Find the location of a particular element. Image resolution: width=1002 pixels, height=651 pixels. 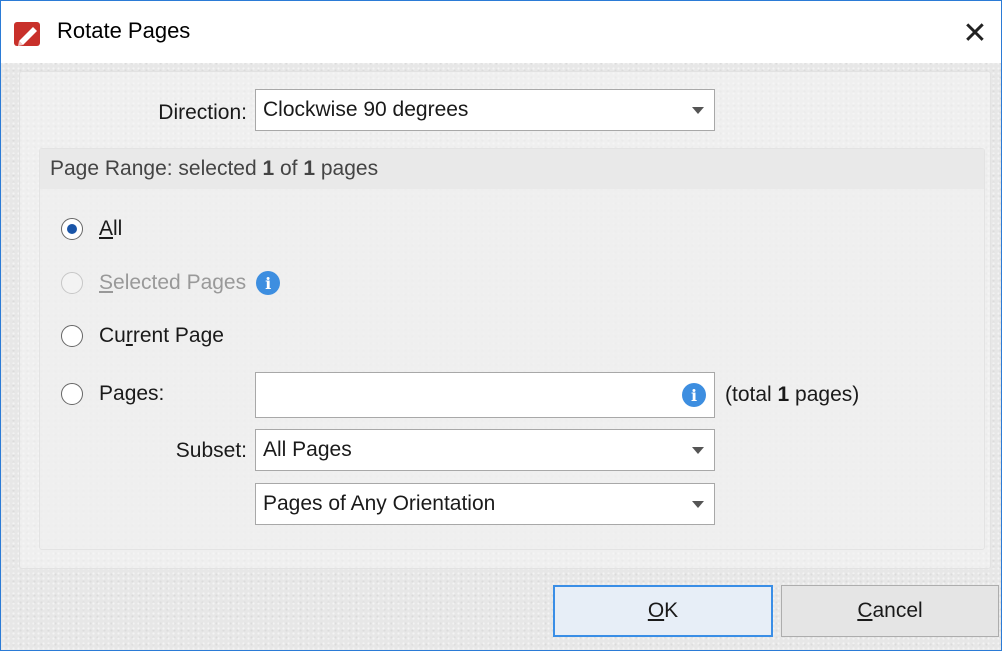

page-range-title: Page Range: selected 1 of 1 pages is located at coordinates (214, 169).